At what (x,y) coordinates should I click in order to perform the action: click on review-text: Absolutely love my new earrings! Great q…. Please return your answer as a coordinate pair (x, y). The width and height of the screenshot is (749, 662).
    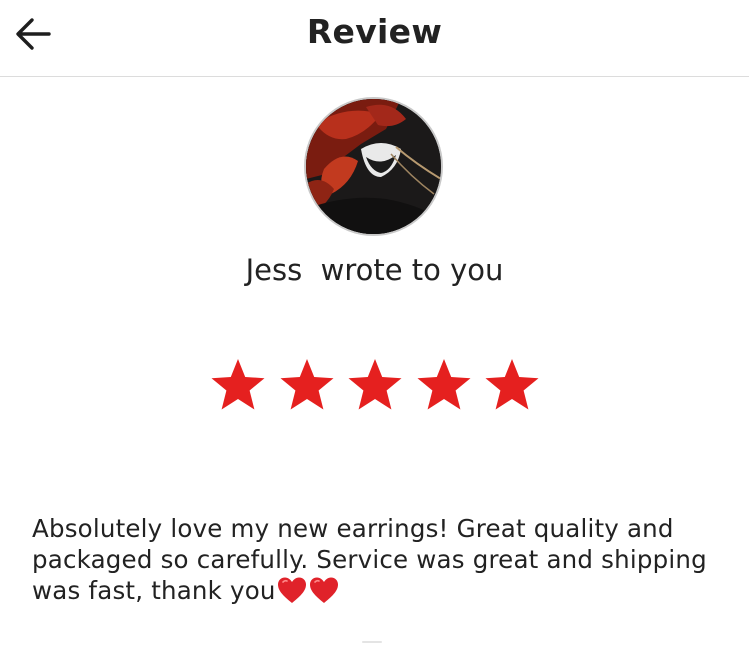
    Looking at the image, I should click on (369, 559).